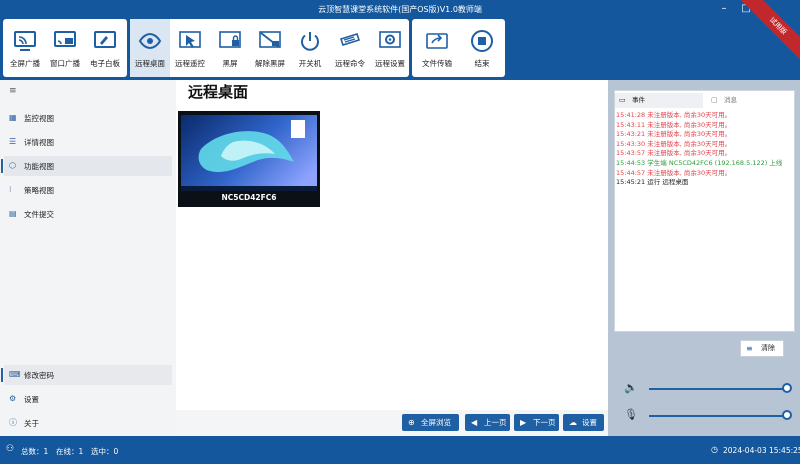 Image resolution: width=800 pixels, height=464 pixels. What do you see at coordinates (674, 172) in the screenshot?
I see `log-line: 15:44:57 未注册版本, 尚余30天可用。` at bounding box center [674, 172].